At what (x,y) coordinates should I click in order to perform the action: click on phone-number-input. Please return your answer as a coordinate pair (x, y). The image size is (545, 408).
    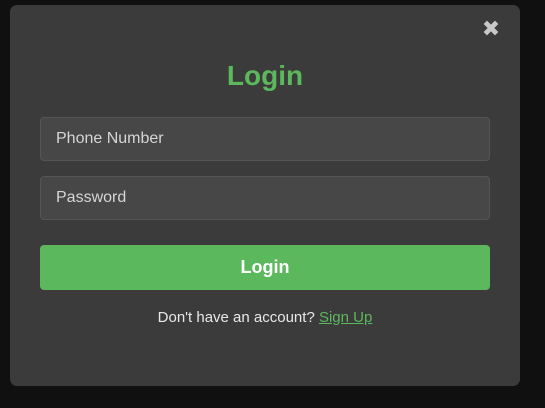
    Looking at the image, I should click on (265, 139).